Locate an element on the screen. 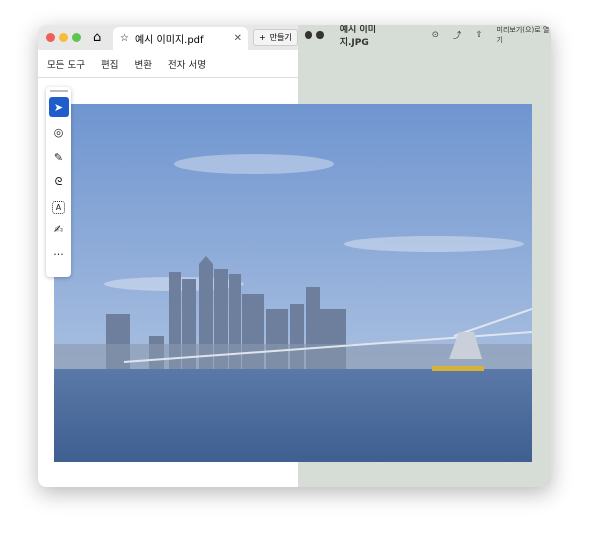 The height and width of the screenshot is (536, 600). menu-e-sign: 전자 서명 is located at coordinates (187, 64).